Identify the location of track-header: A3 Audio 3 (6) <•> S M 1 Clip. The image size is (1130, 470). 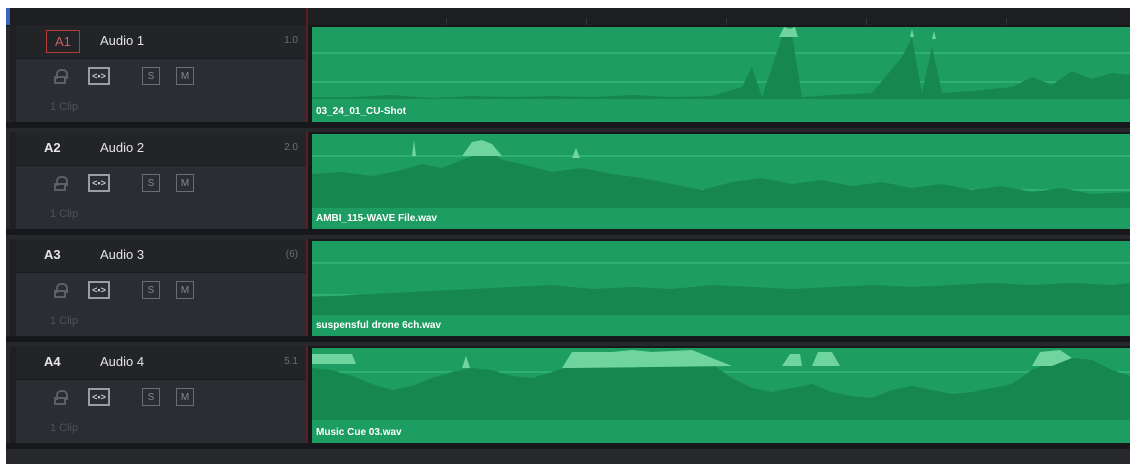
(158, 287).